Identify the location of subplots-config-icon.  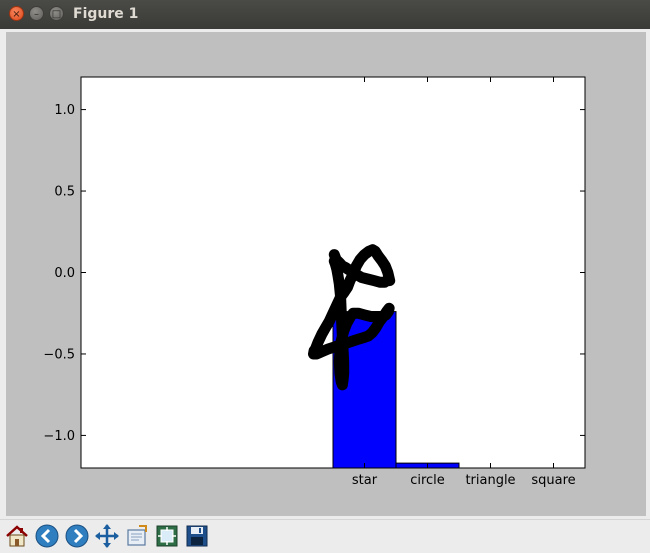
(167, 536).